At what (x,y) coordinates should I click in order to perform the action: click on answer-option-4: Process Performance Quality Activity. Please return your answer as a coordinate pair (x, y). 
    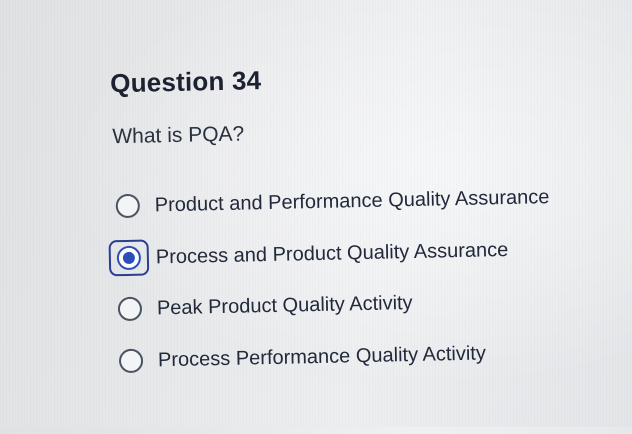
    Looking at the image, I should click on (301, 357).